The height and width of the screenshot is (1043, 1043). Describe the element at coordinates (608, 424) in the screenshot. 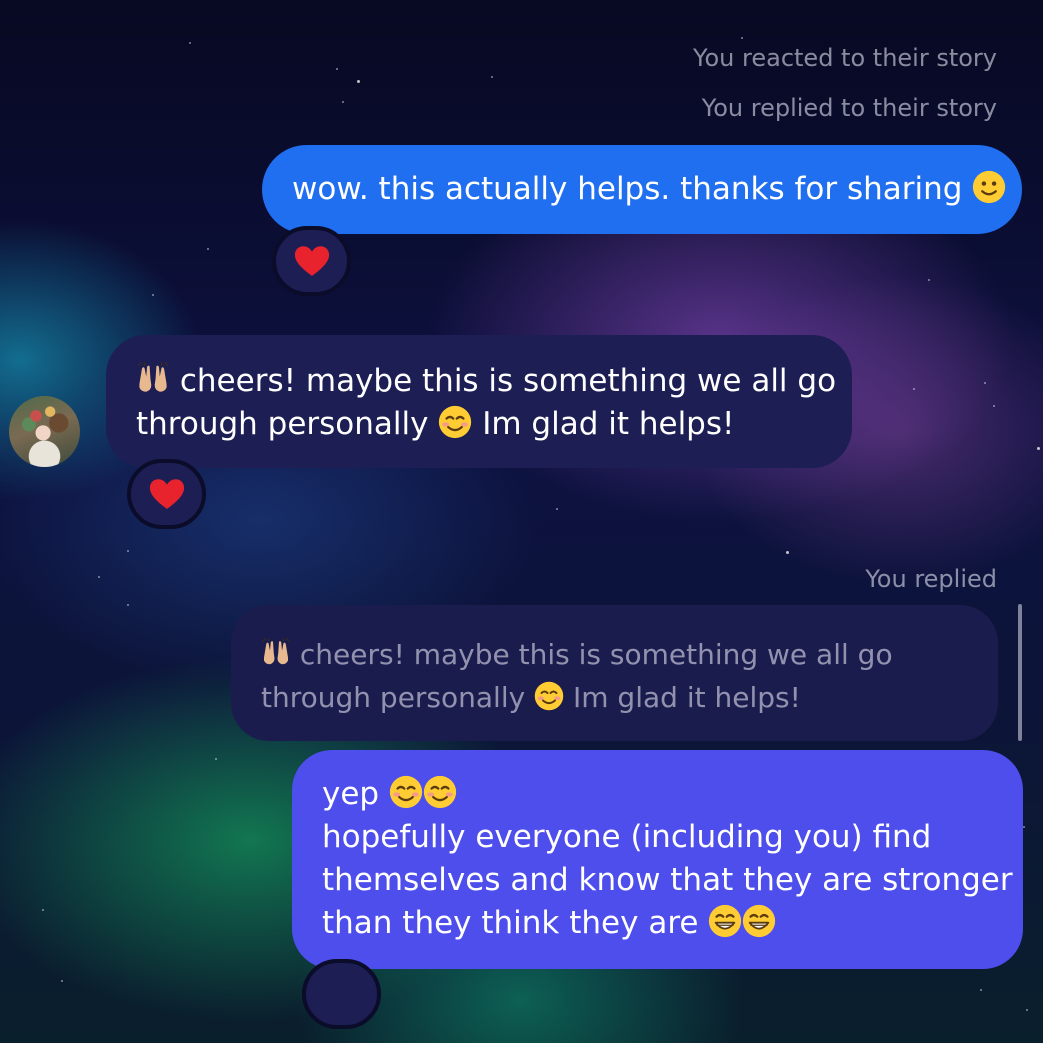

I see `message-text-line: Im glad it helps!` at that location.